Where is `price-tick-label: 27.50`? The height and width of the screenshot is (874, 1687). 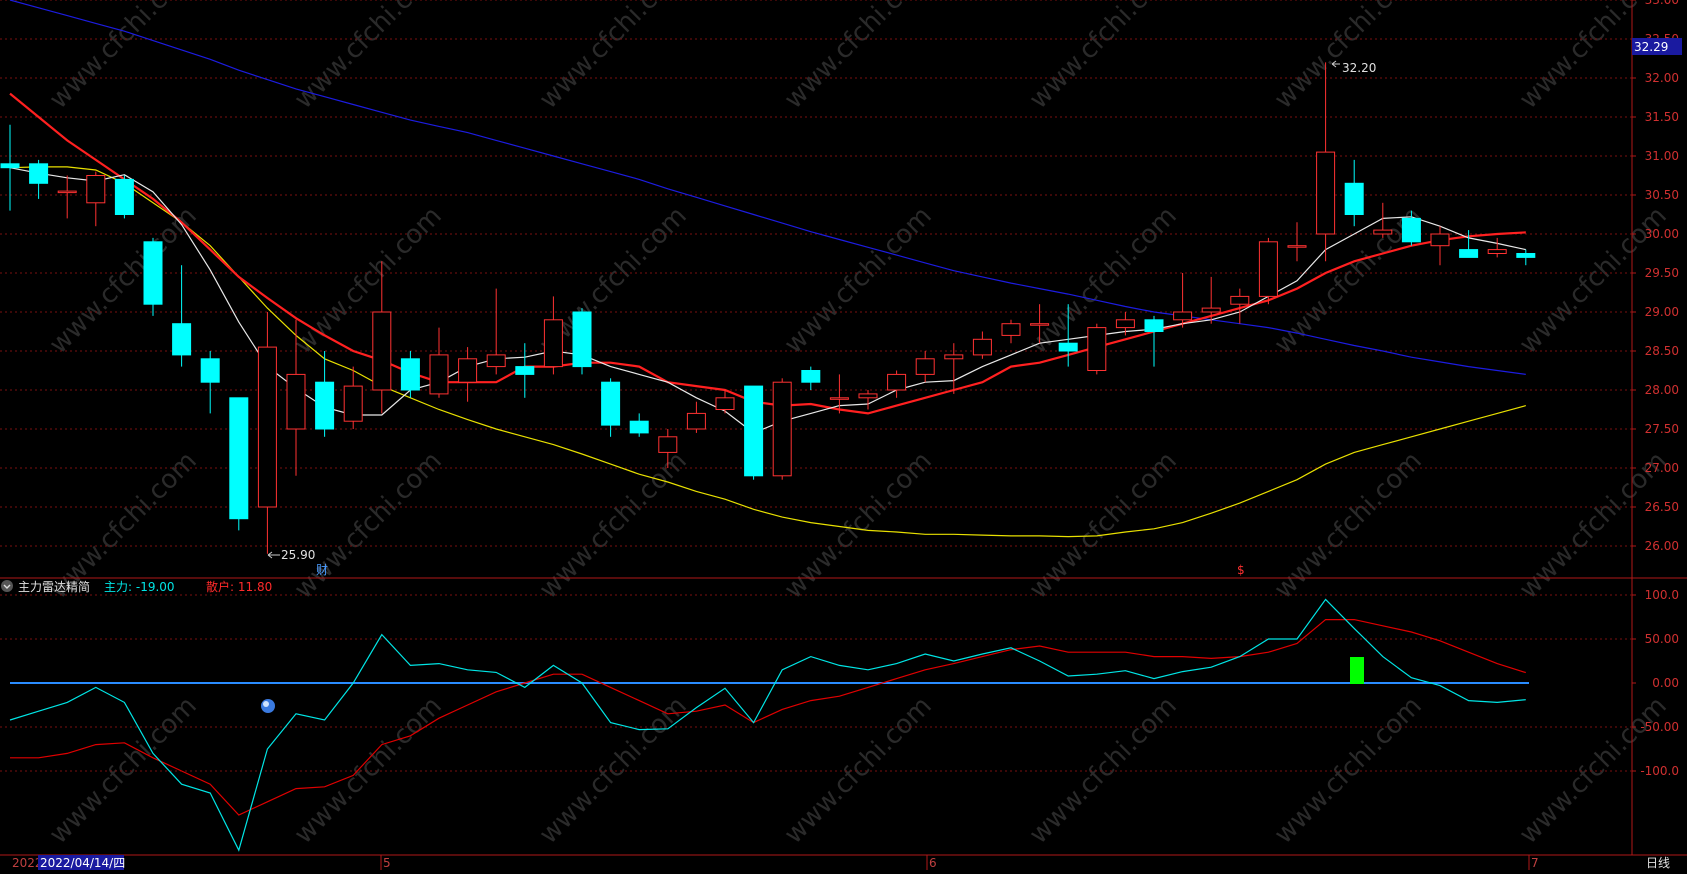 price-tick-label: 27.50 is located at coordinates (1662, 429).